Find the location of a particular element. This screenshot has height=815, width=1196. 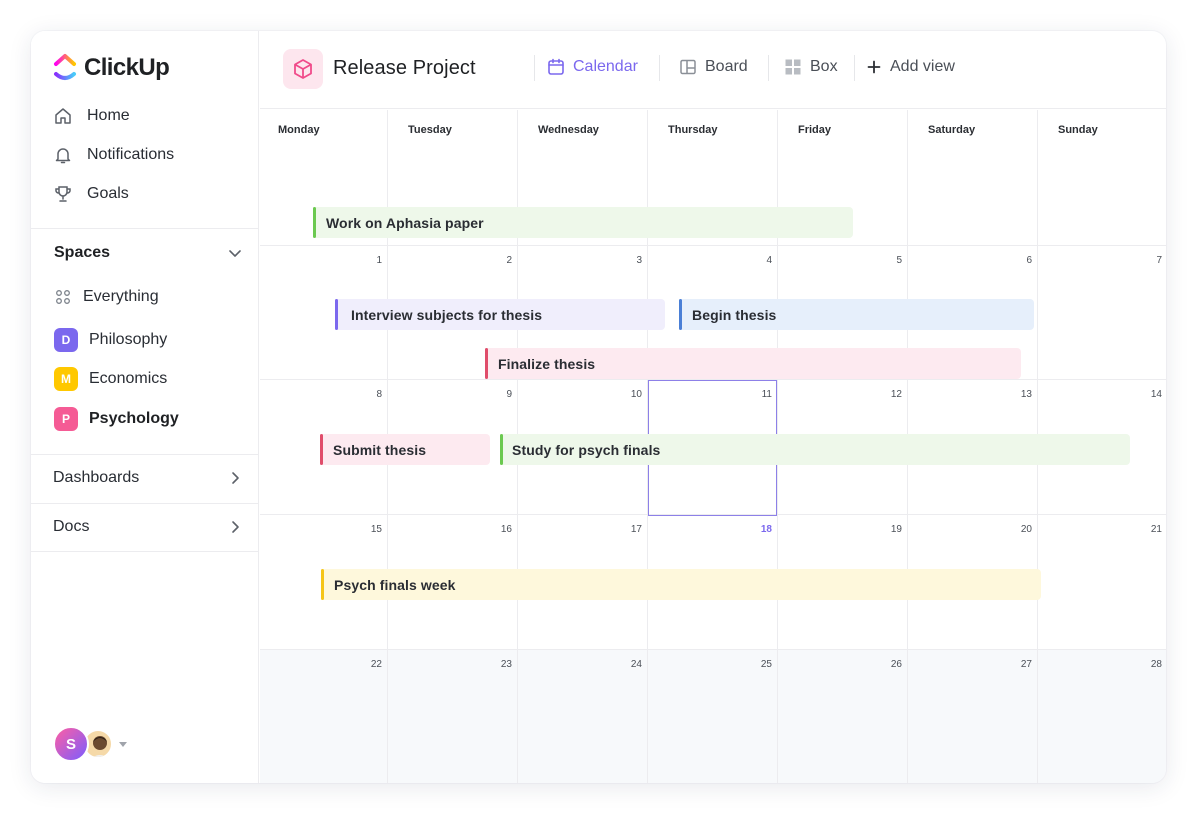

sidebar-item-psychology: P Psychology is located at coordinates (116, 419).